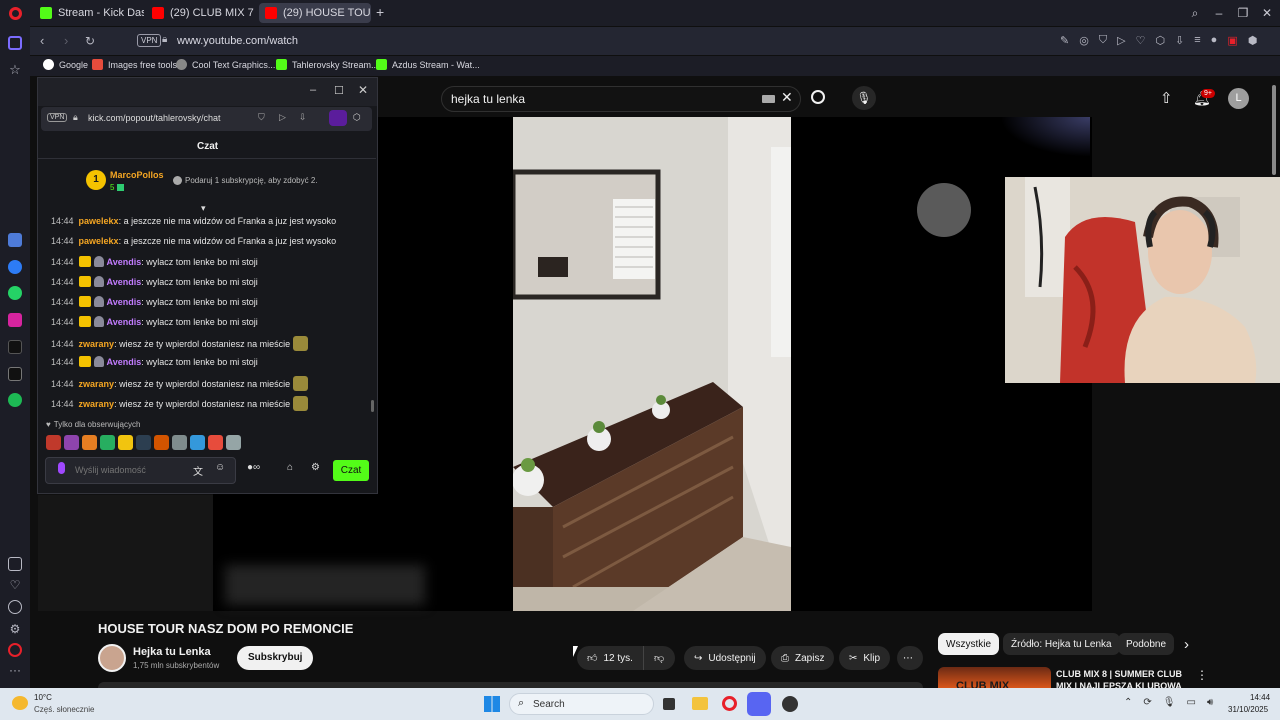 The width and height of the screenshot is (1280, 720). Describe the element at coordinates (1061, 644) in the screenshot. I see `chip-source: Źródło: Hejka tu Lenka` at that location.